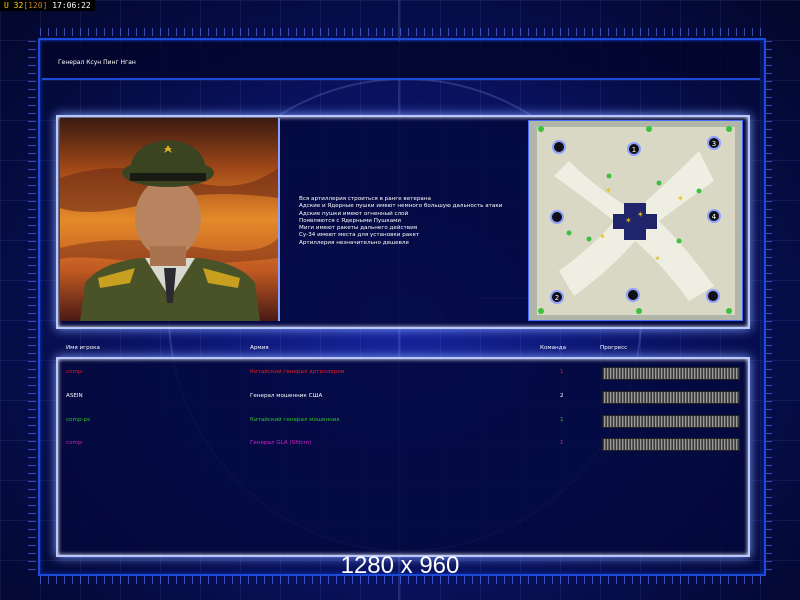 This screenshot has width=800, height=600. What do you see at coordinates (78, 420) in the screenshot?
I see `player-name: comp-ps` at bounding box center [78, 420].